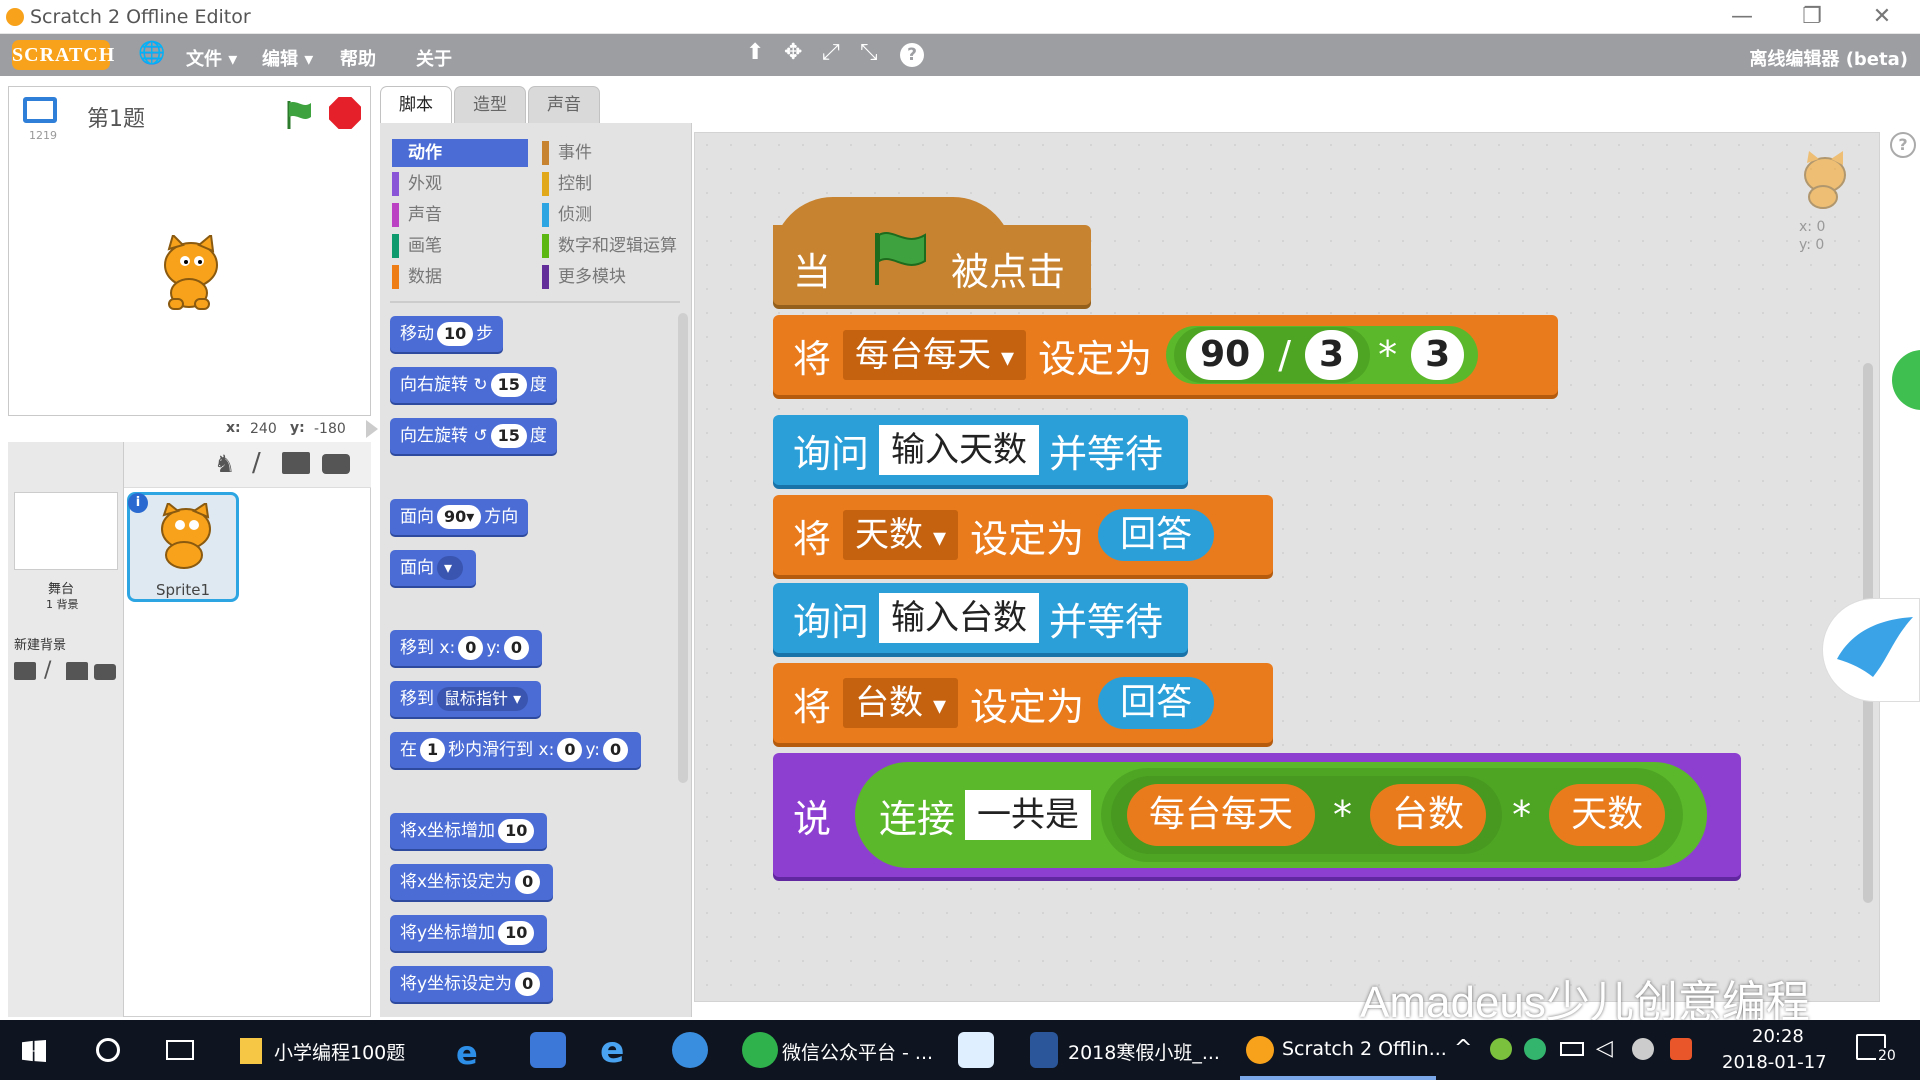  What do you see at coordinates (1906, 380) in the screenshot?
I see `green-floating-badge` at bounding box center [1906, 380].